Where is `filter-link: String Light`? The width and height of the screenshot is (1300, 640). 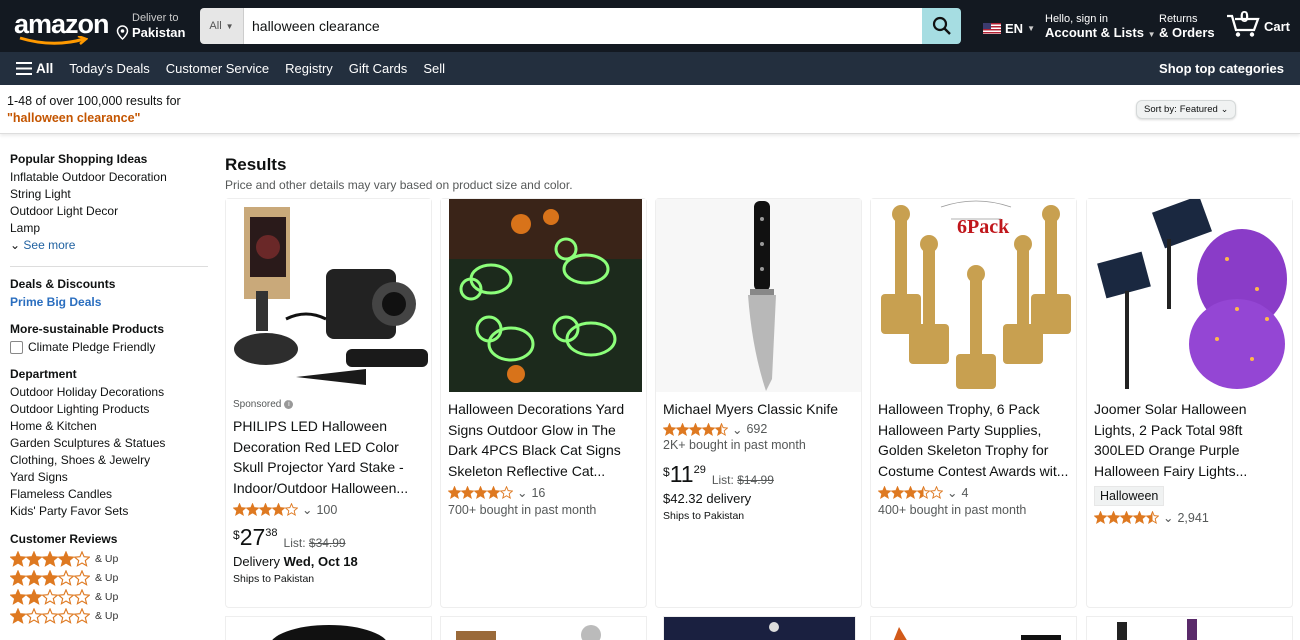
filter-link: String Light is located at coordinates (110, 194).